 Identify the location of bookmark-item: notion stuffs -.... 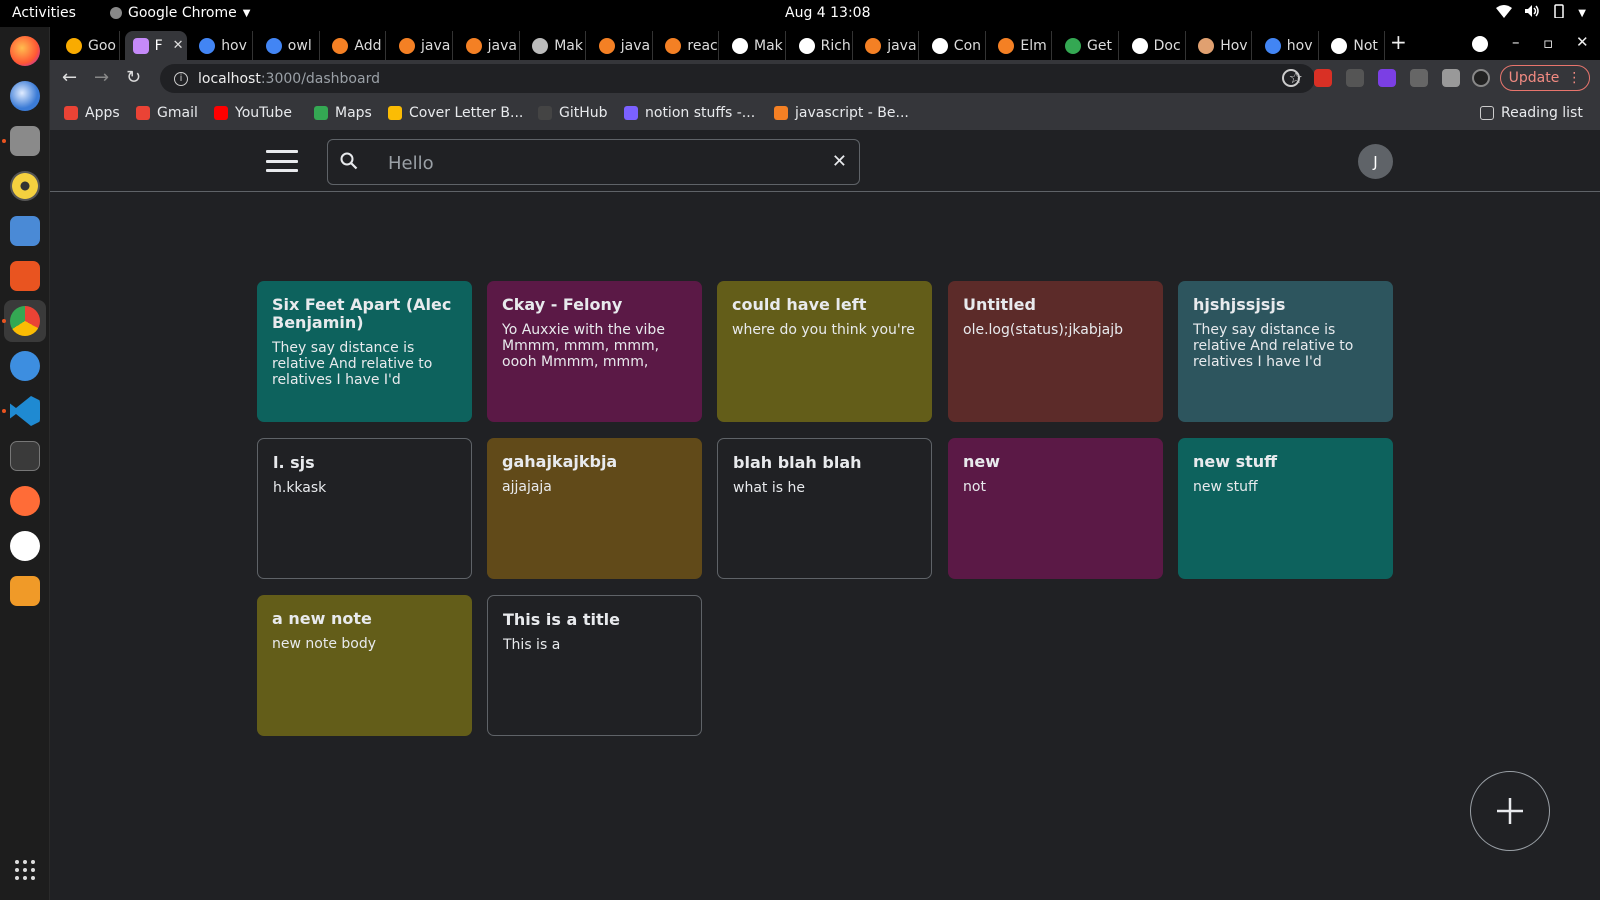
(689, 113).